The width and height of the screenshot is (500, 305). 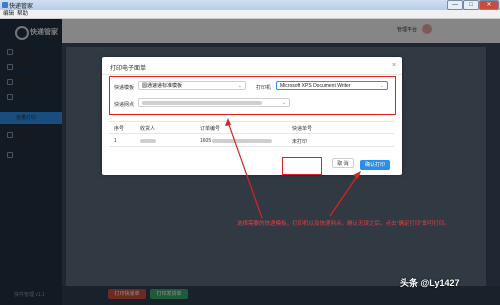 I want to click on watermark: 头条 @Ly1427, so click(x=430, y=283).